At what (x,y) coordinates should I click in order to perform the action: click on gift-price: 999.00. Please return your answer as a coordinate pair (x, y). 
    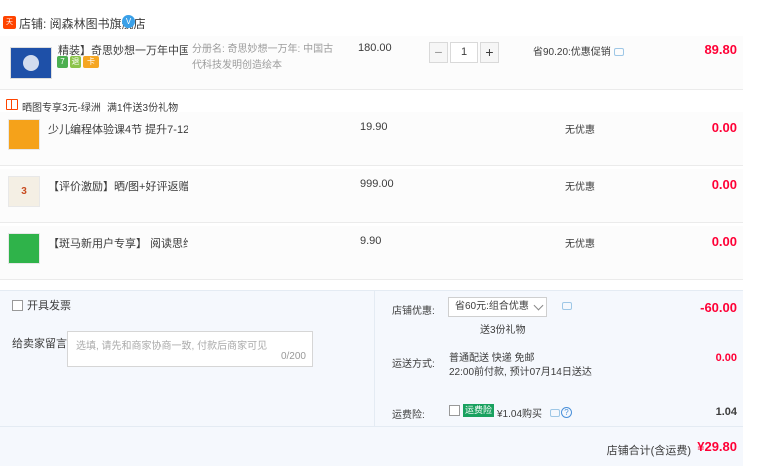
    Looking at the image, I should click on (377, 184).